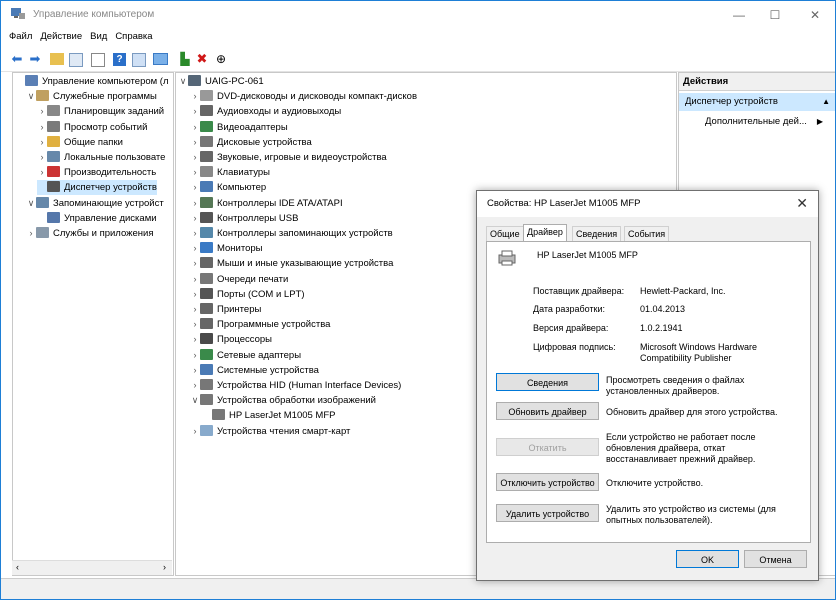 The width and height of the screenshot is (836, 600). I want to click on device-tree-item: HP LaserJet M1005 MFP, so click(268, 415).